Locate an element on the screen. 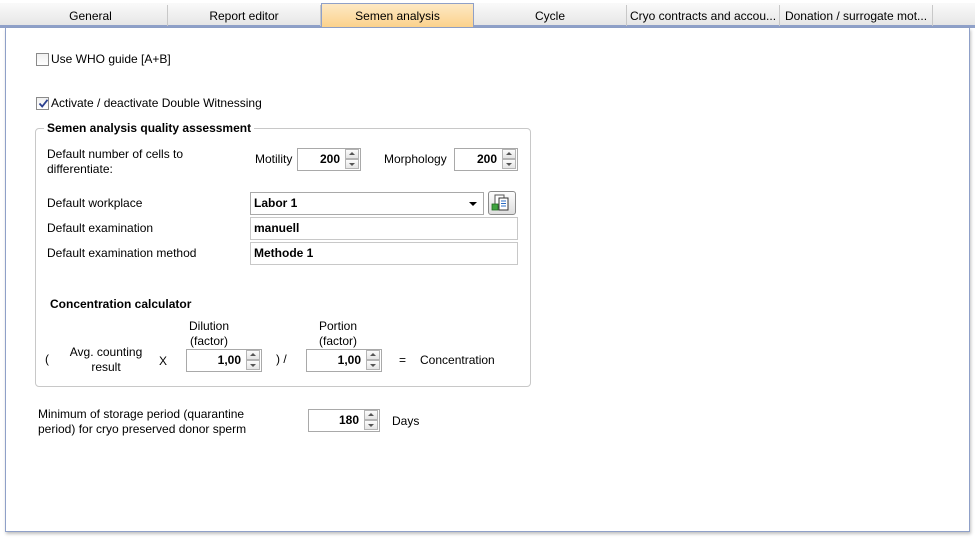 The height and width of the screenshot is (538, 975). workplace-copy-button is located at coordinates (502, 203).